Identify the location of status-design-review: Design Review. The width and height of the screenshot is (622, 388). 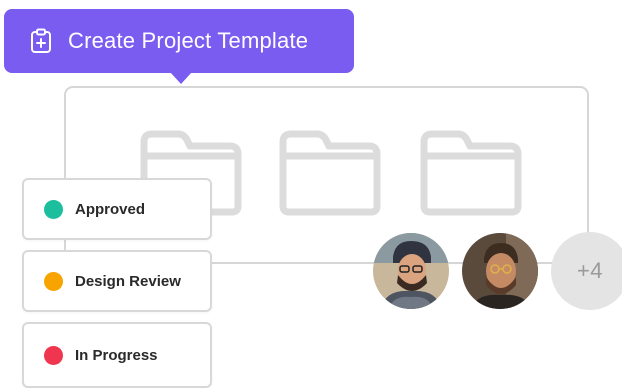
(117, 281).